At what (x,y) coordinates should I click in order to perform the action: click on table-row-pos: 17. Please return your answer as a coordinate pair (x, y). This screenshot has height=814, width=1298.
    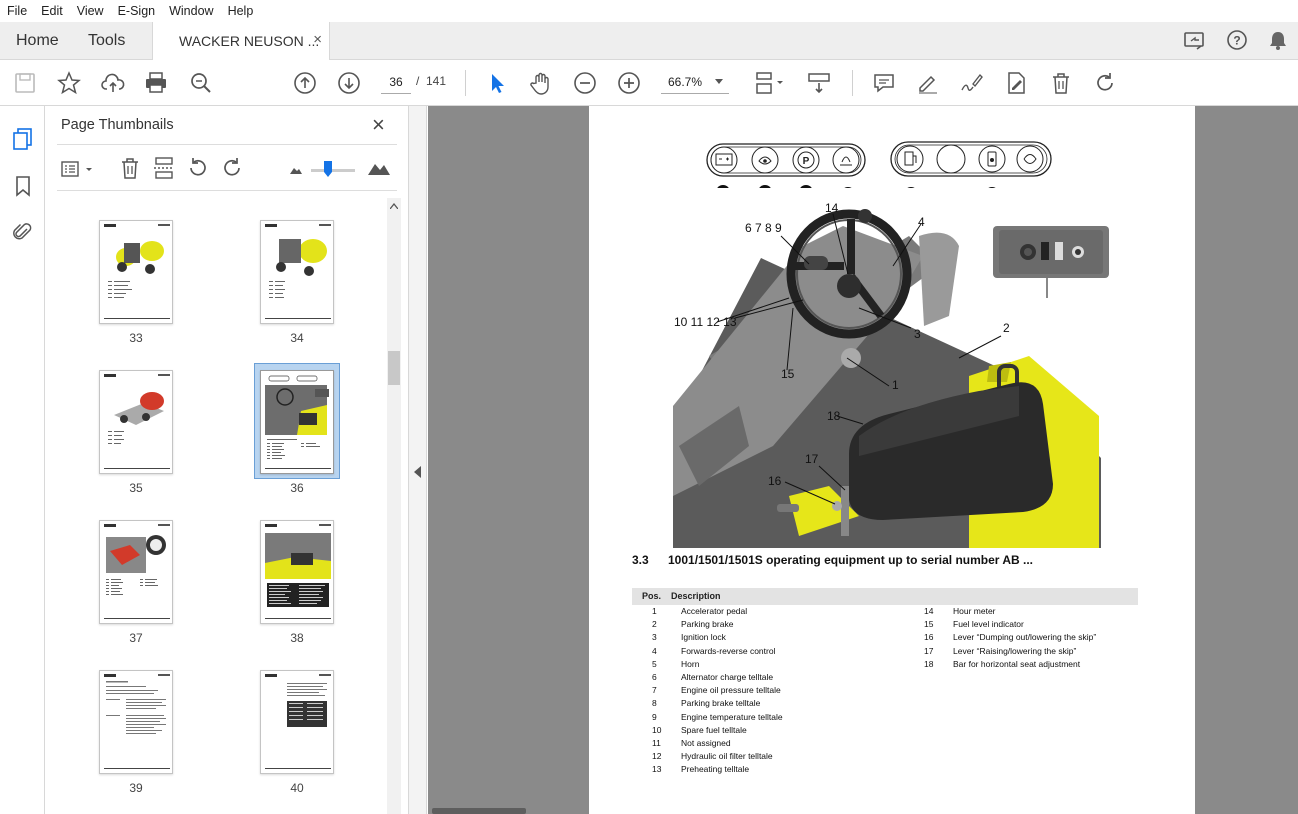
    Looking at the image, I should click on (929, 650).